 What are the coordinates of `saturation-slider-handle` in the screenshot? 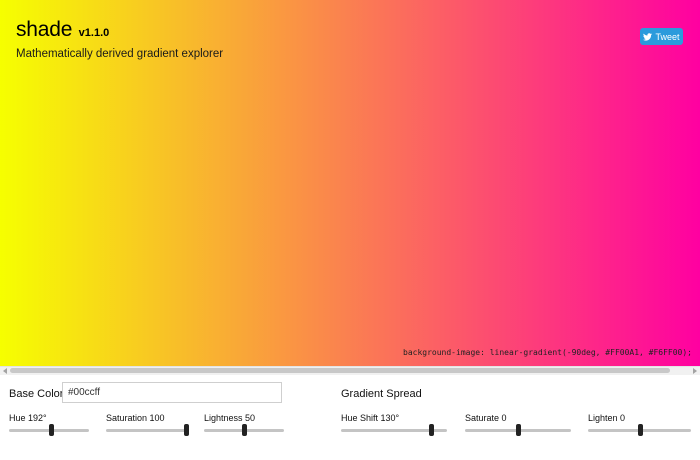 It's located at (186, 430).